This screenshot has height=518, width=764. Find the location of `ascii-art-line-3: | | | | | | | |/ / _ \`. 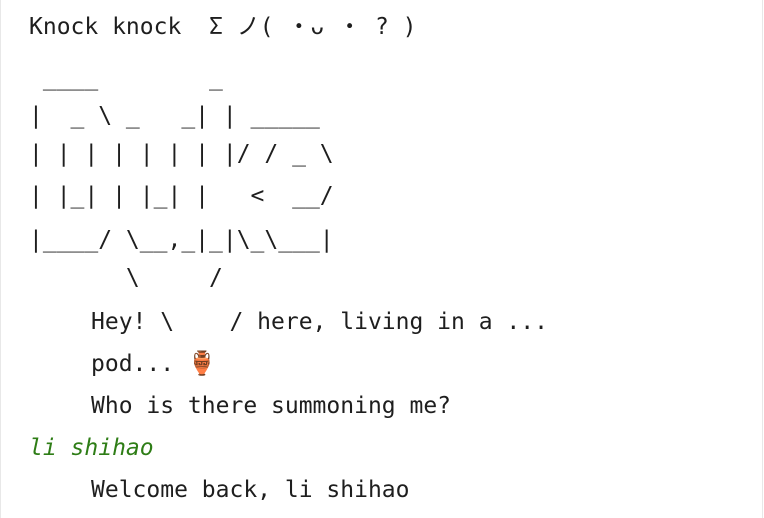

ascii-art-line-3: | | | | | | | |/ / _ \ is located at coordinates (181, 154).